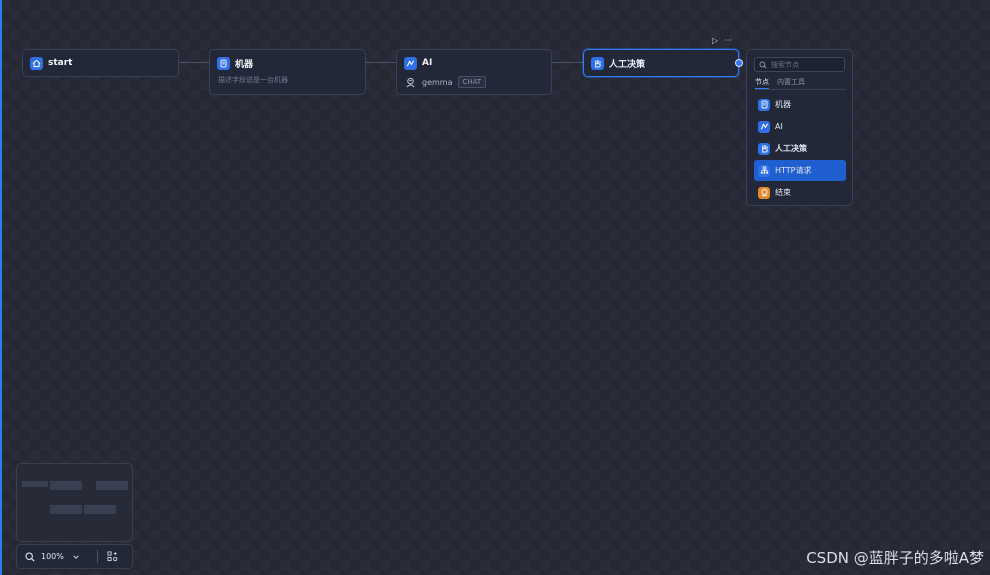  Describe the element at coordinates (381, 62) in the screenshot. I see `edge-machine-ai` at that location.